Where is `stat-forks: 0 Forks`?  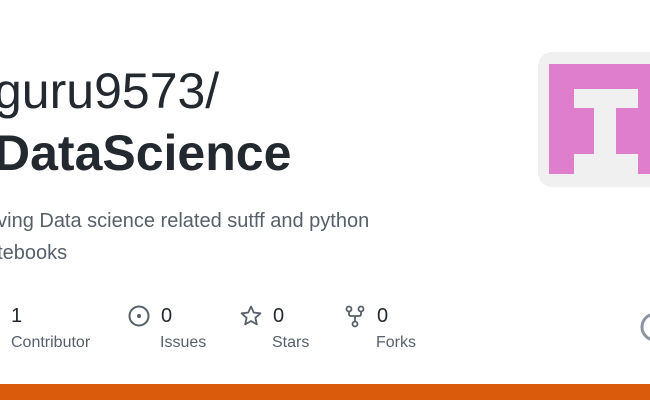
stat-forks: 0 Forks is located at coordinates (379, 326).